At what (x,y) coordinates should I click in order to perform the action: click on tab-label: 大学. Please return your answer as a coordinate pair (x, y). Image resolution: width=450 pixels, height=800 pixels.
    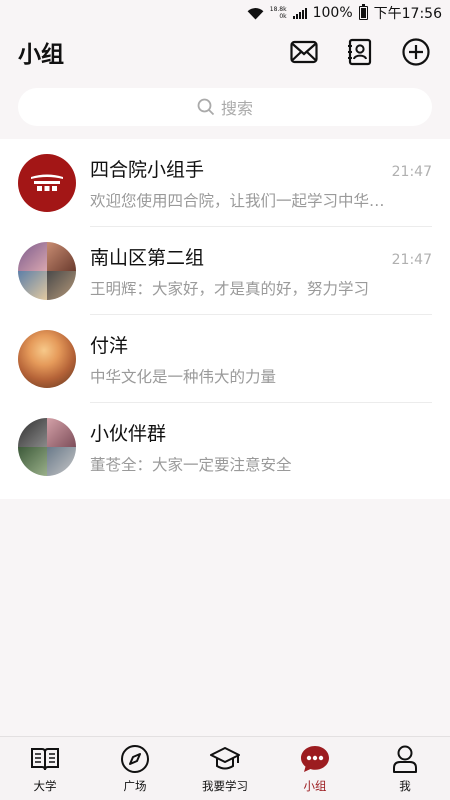
    Looking at the image, I should click on (45, 786).